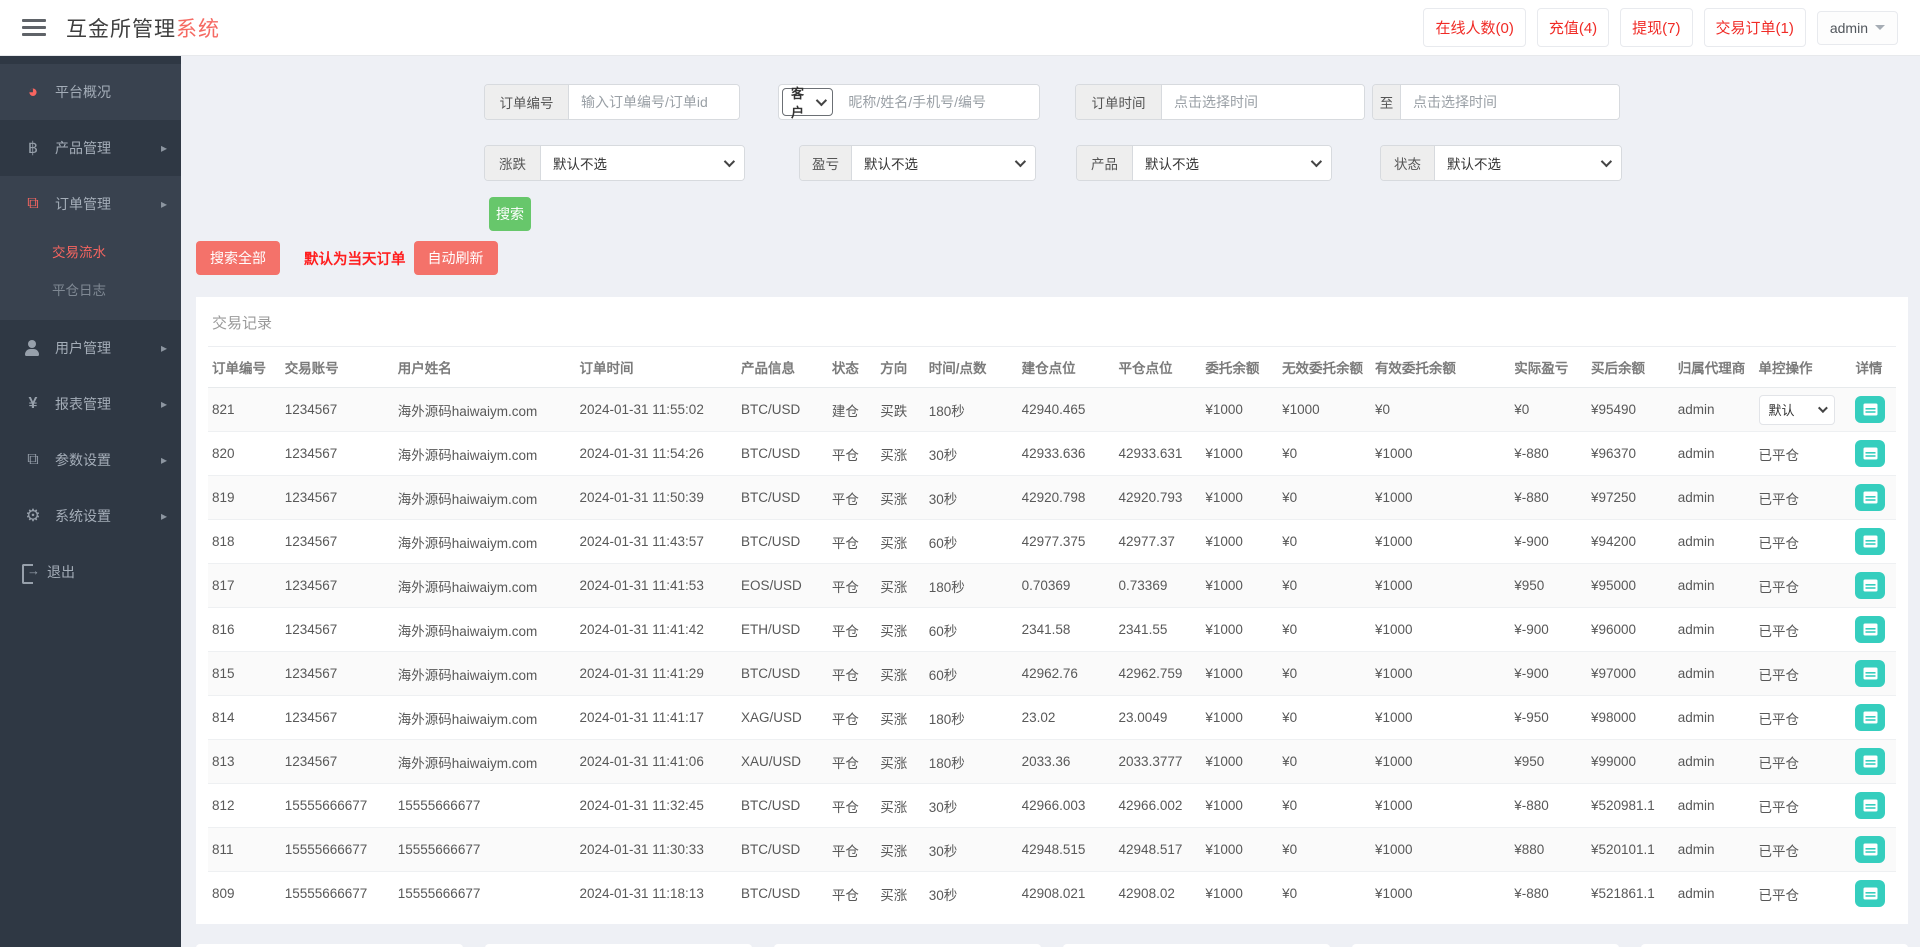  I want to click on to-label: 至, so click(1387, 102).